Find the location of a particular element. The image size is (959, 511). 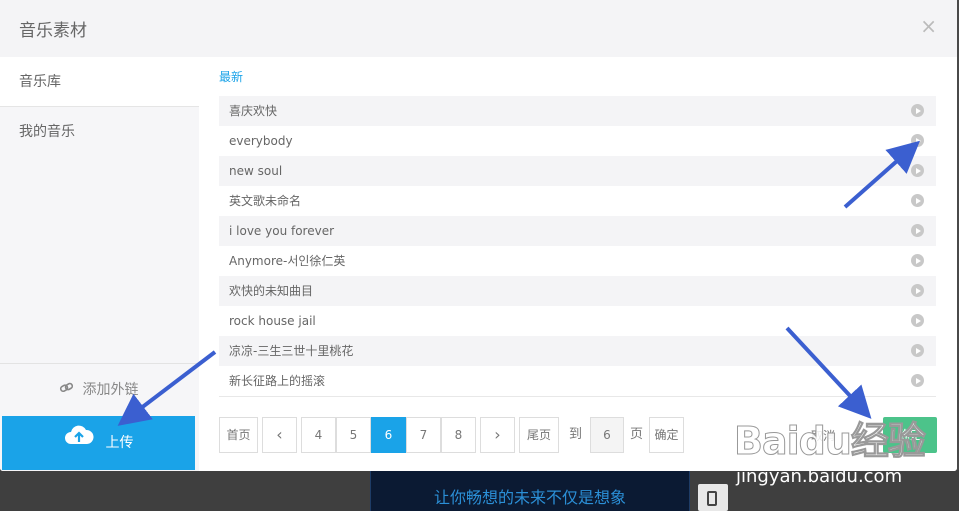

music-title: everybody is located at coordinates (261, 141).